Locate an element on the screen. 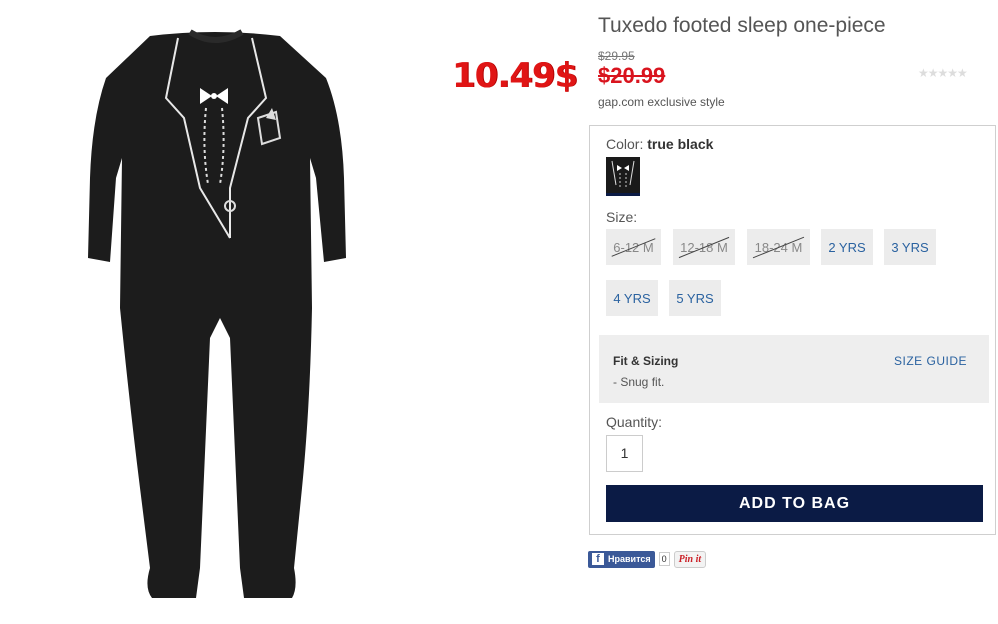 The image size is (998, 624). fit-description: - Snug fit. is located at coordinates (639, 382).